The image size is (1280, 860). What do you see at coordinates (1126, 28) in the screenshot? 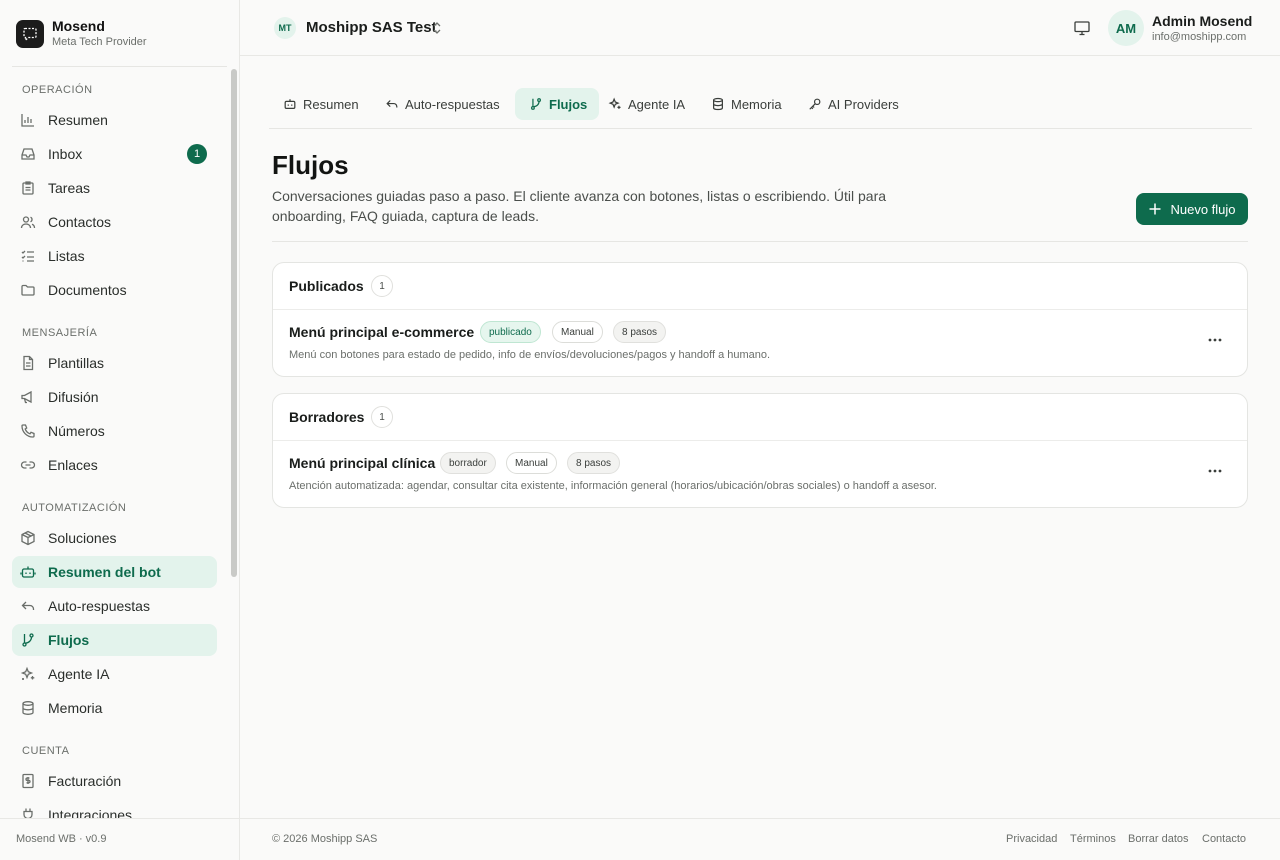
I see `user-avatar: AM` at bounding box center [1126, 28].